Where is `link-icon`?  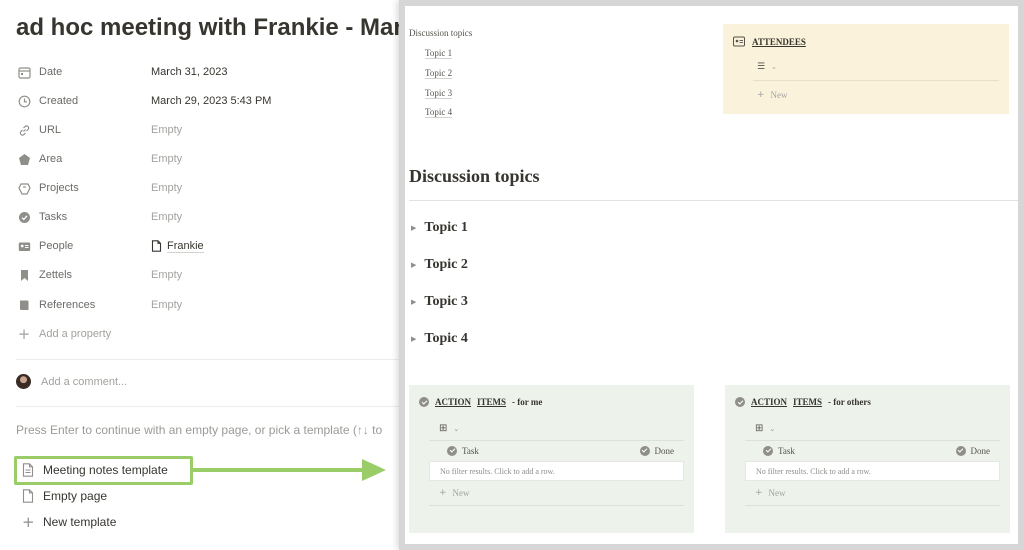 link-icon is located at coordinates (24, 130).